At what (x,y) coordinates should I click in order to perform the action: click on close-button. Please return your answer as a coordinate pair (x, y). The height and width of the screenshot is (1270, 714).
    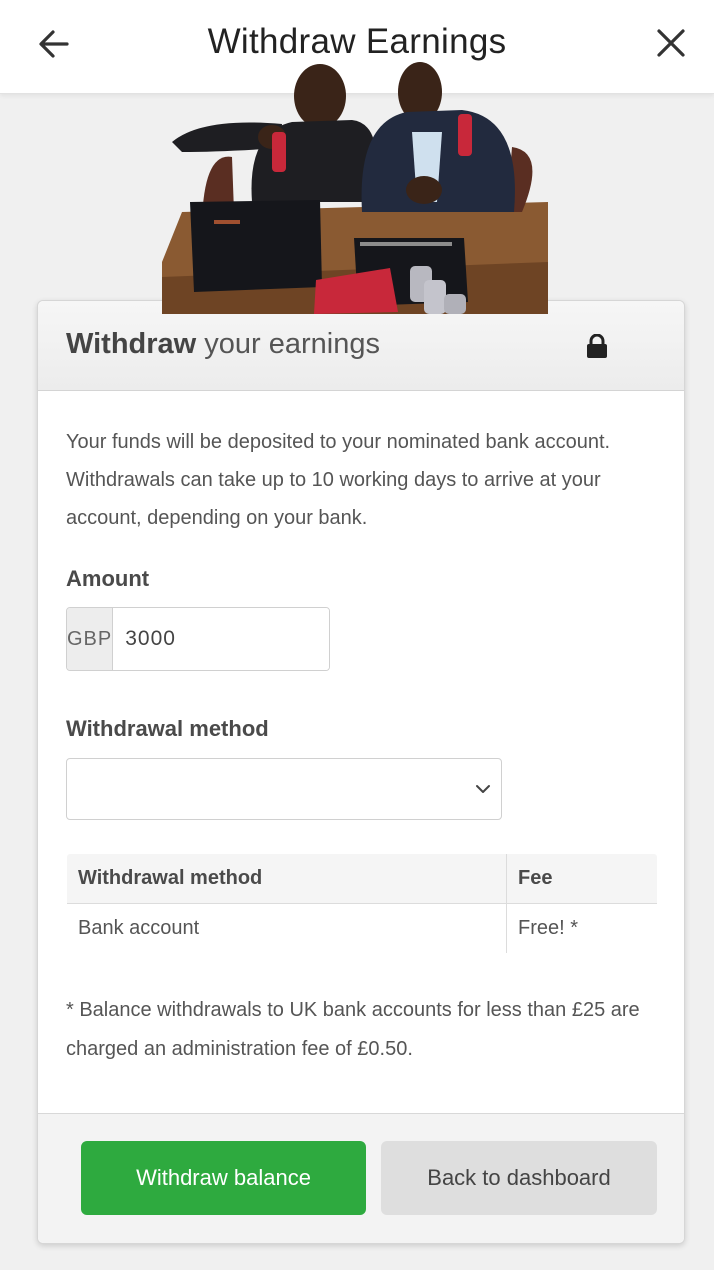
    Looking at the image, I should click on (671, 43).